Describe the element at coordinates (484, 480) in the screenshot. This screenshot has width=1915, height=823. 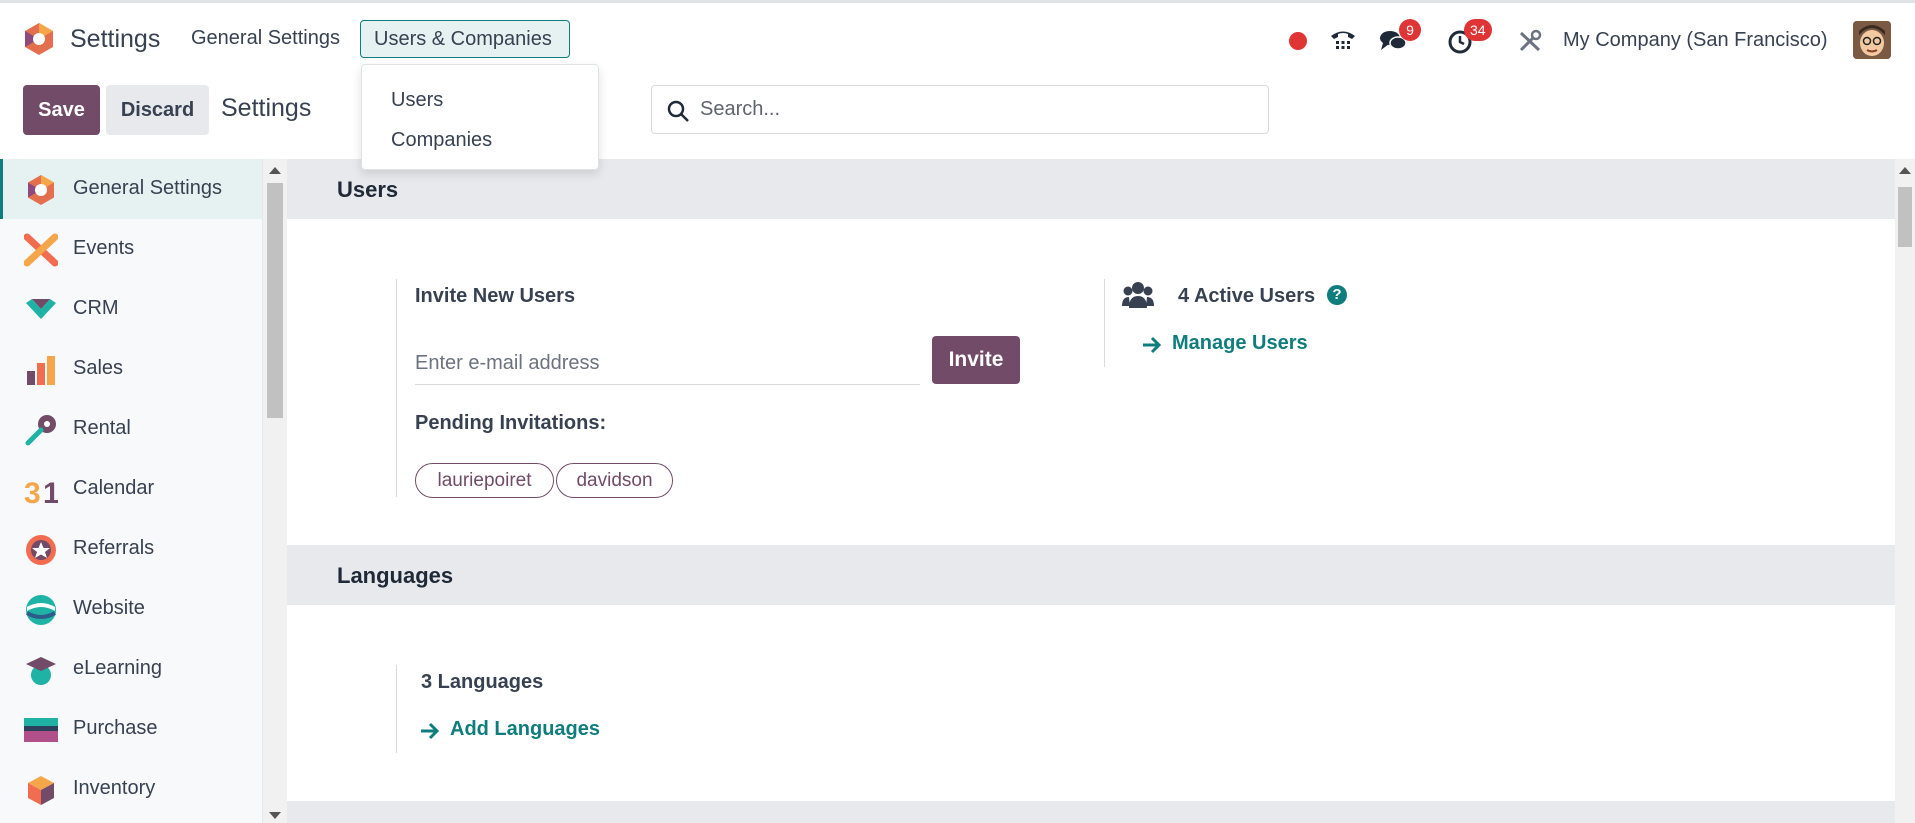
I see `pending-invitation-tag: lauriepoiret` at that location.